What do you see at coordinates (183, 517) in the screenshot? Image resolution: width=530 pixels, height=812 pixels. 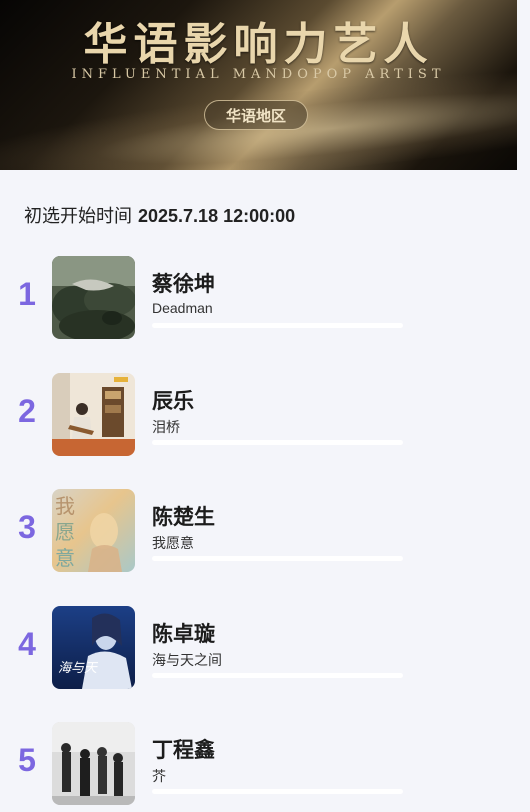 I see `artist-name: 陈楚生` at bounding box center [183, 517].